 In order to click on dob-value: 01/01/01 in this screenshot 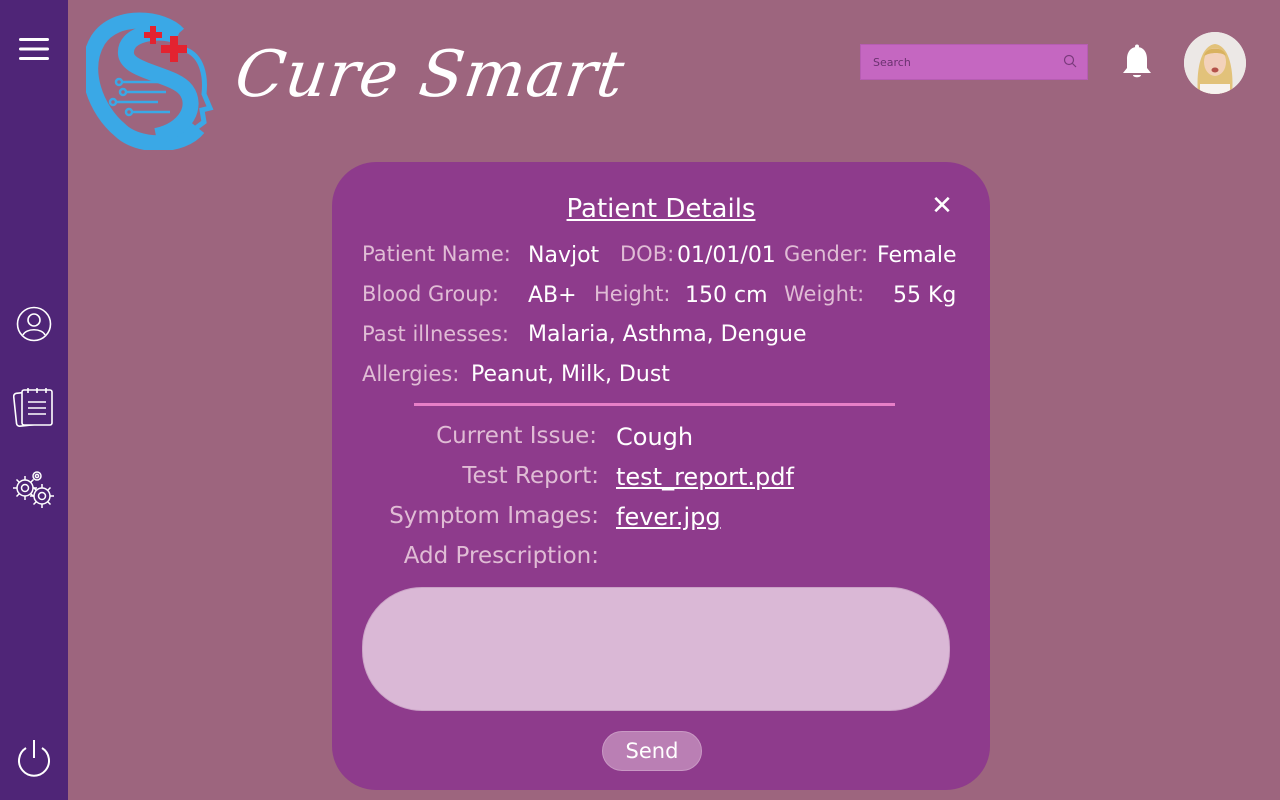, I will do `click(726, 255)`.